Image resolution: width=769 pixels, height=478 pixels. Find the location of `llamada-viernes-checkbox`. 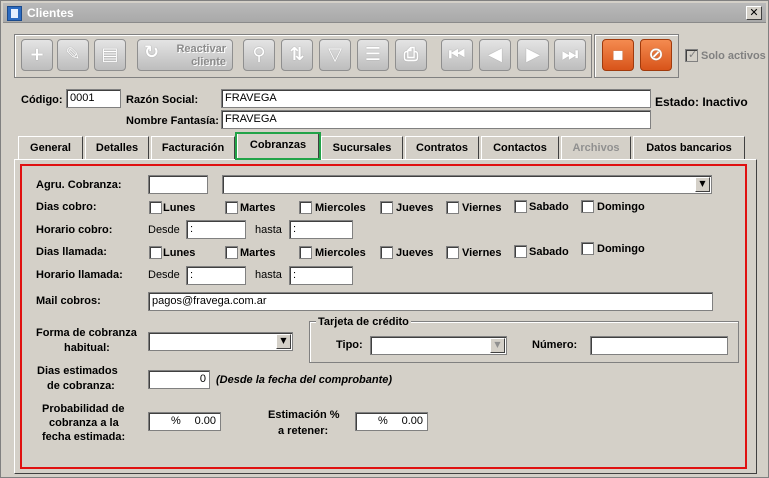

llamada-viernes-checkbox is located at coordinates (452, 252).